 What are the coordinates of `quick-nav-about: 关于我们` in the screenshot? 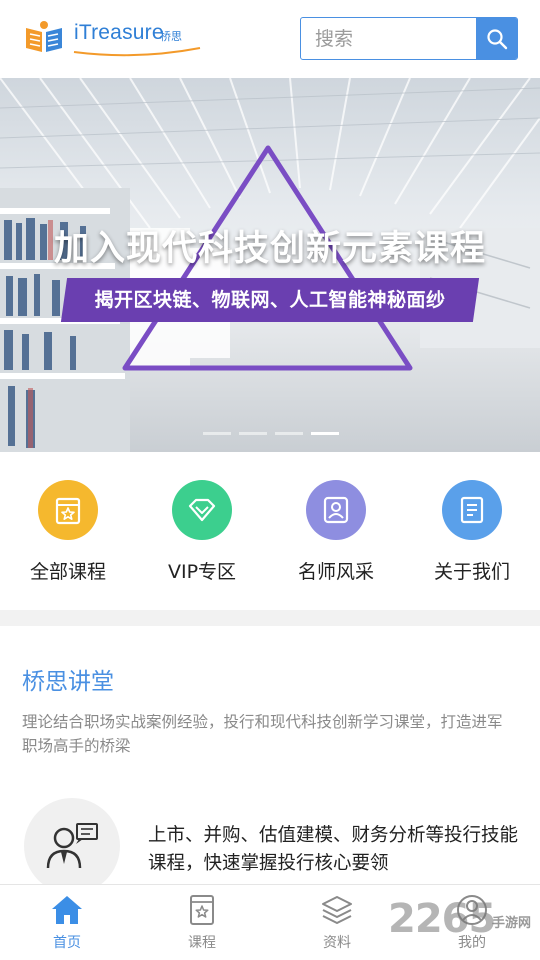 It's located at (472, 532).